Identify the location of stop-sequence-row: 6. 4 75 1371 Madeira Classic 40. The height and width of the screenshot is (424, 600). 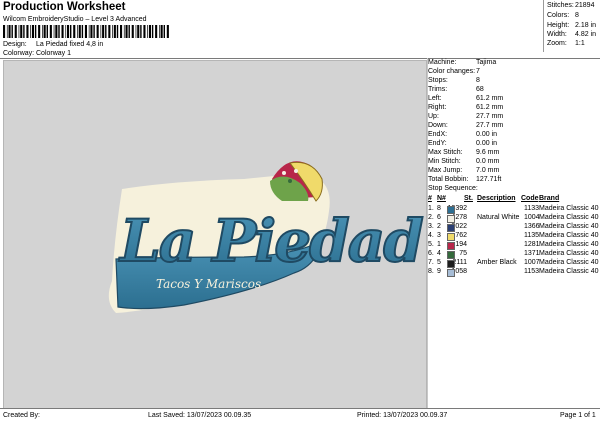
(514, 254).